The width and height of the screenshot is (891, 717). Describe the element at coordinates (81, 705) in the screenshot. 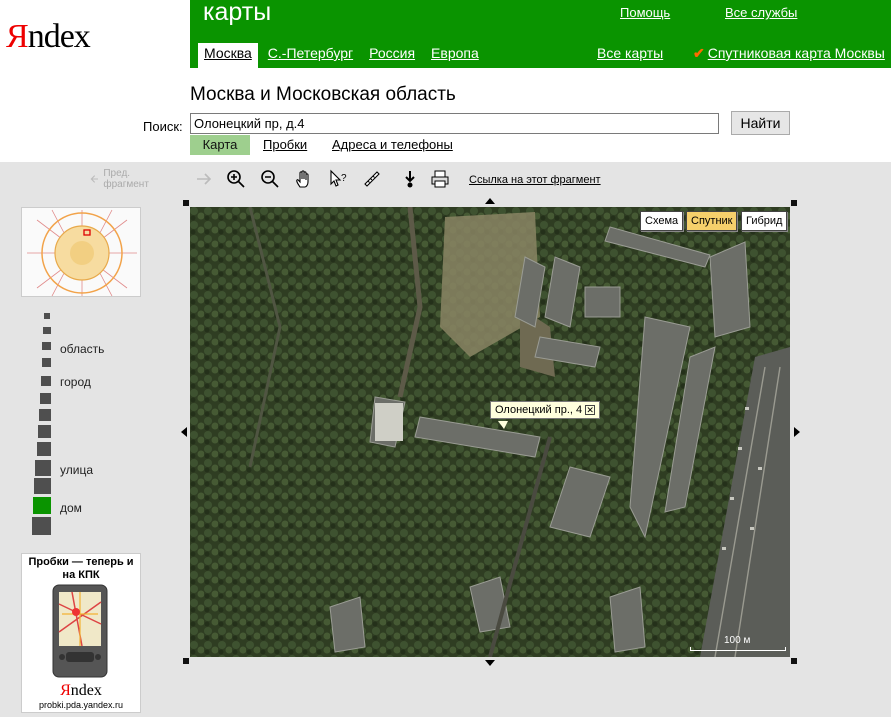

I see `ad-url: probki.pda.yandex.ru` at that location.